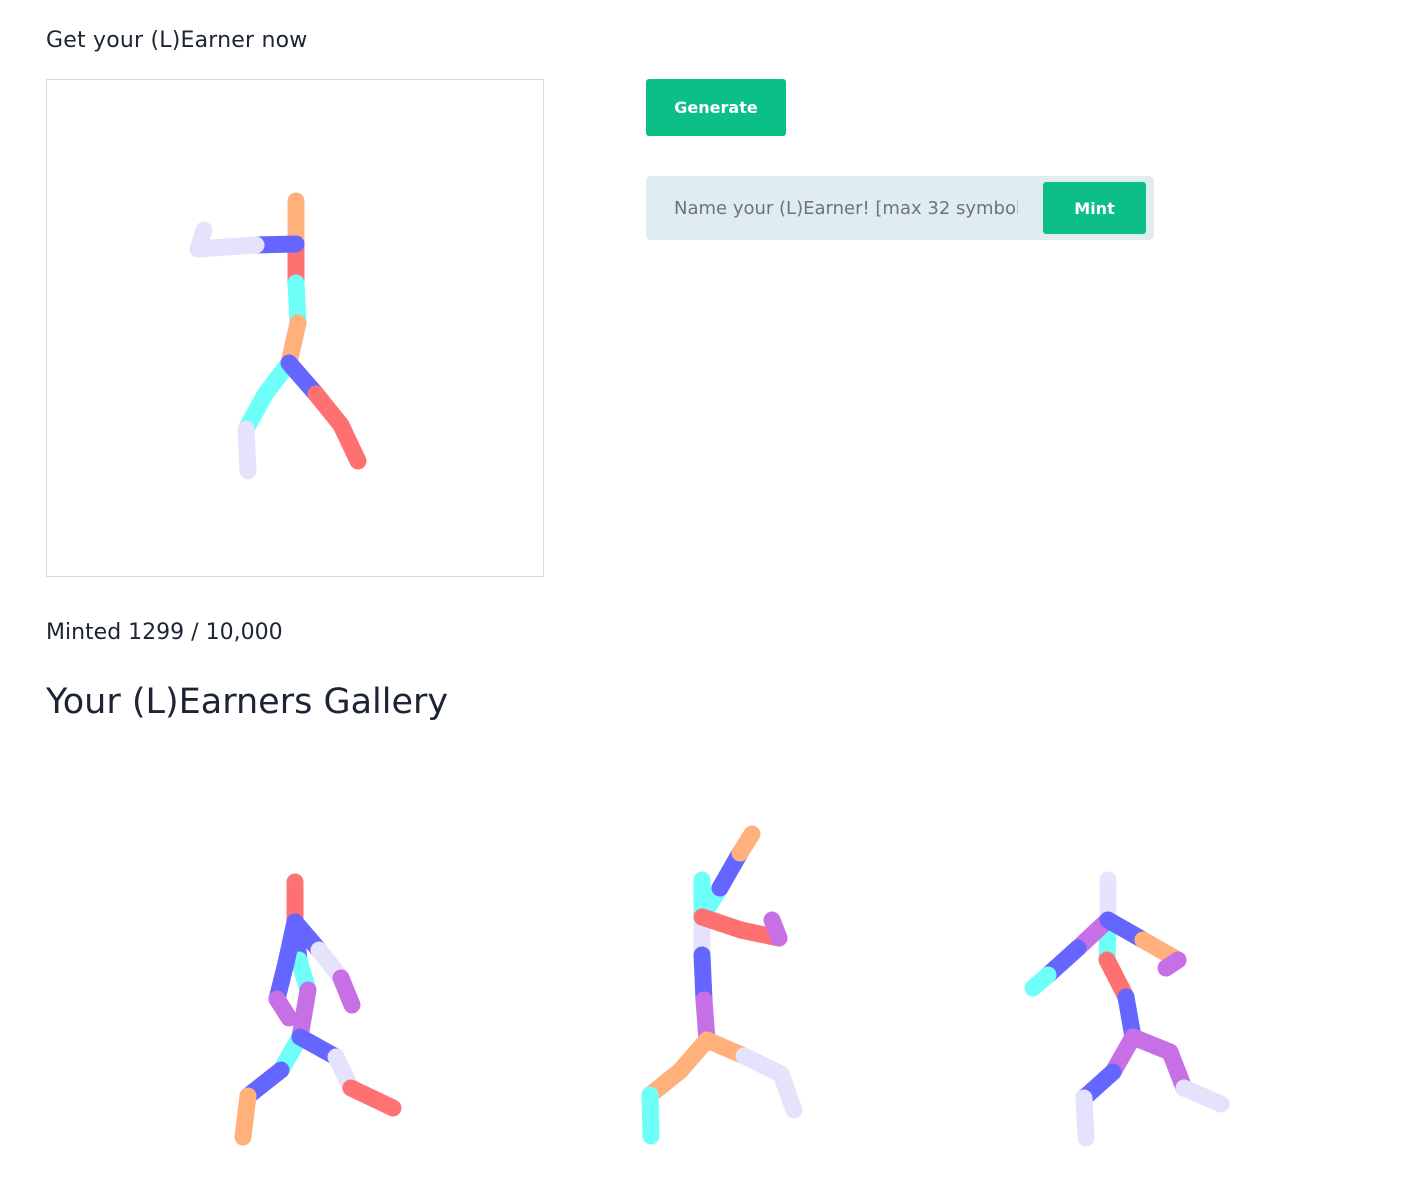 The image size is (1402, 1180). Describe the element at coordinates (177, 40) in the screenshot. I see `page-heading: Get your (L)Earner now` at that location.